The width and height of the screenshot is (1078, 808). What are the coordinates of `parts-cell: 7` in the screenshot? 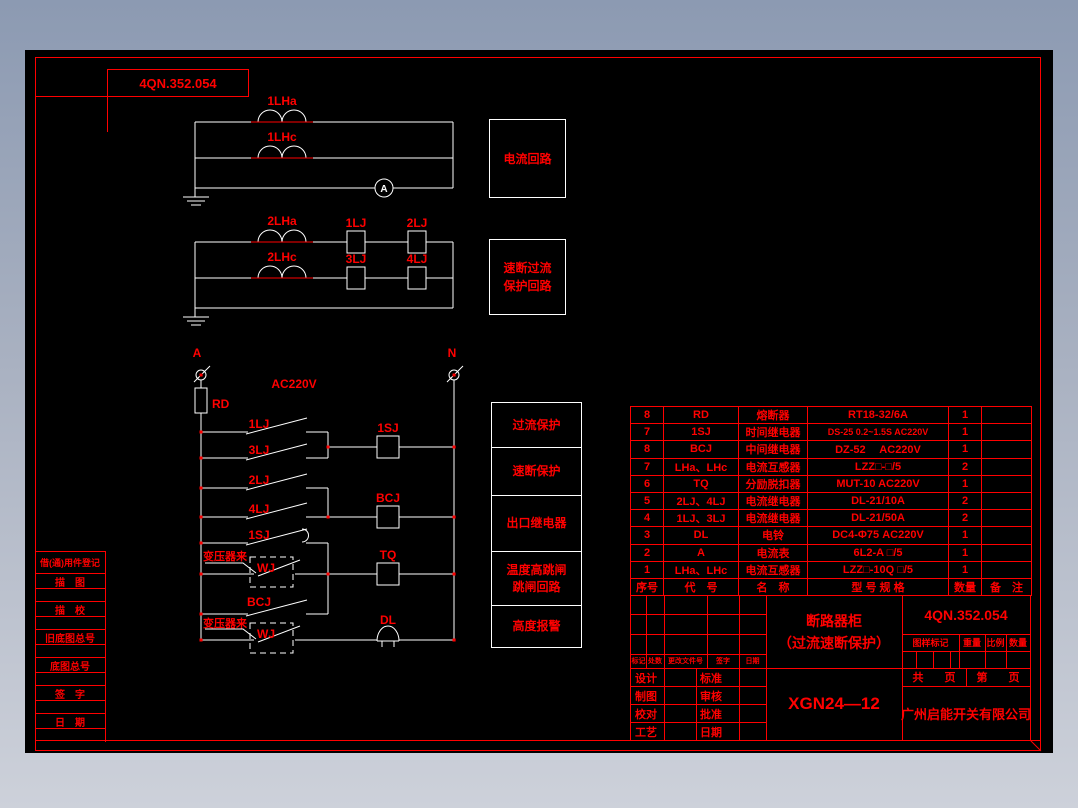 It's located at (647, 433).